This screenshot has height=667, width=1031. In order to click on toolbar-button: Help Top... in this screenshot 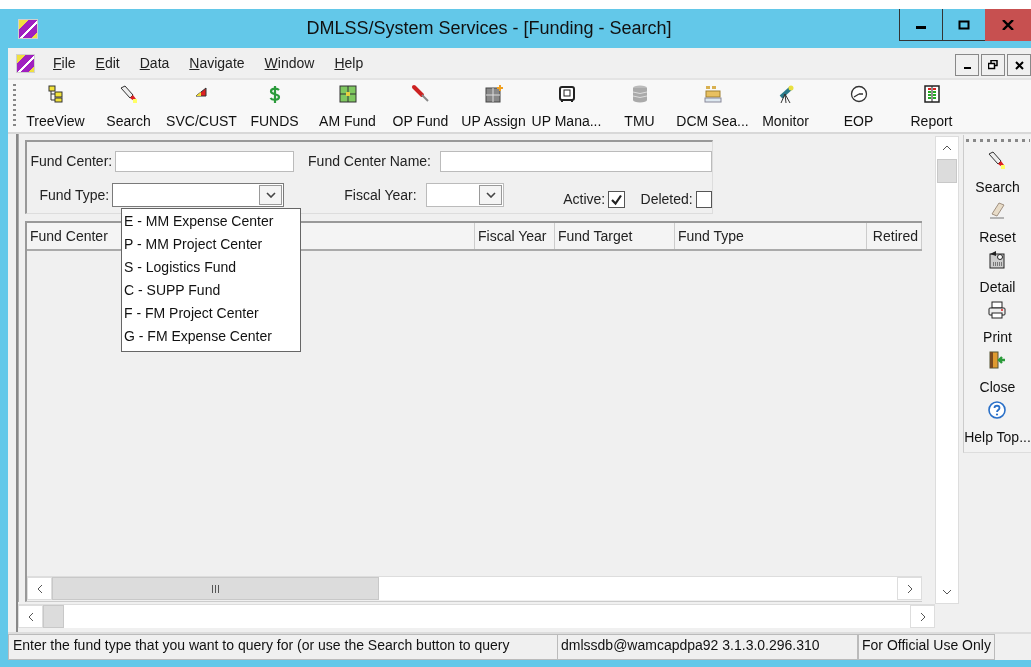, I will do `click(997, 422)`.